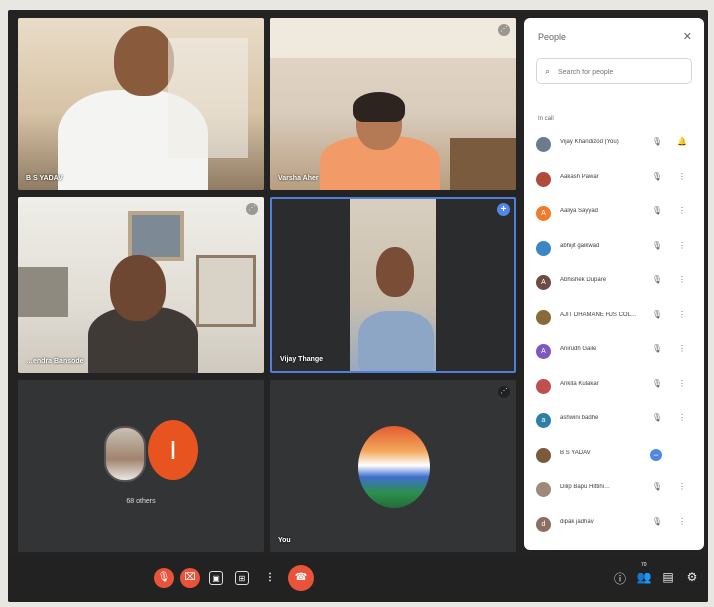  I want to click on participant-row: Ankita Kulakar 🎙 ⋮, so click(614, 387).